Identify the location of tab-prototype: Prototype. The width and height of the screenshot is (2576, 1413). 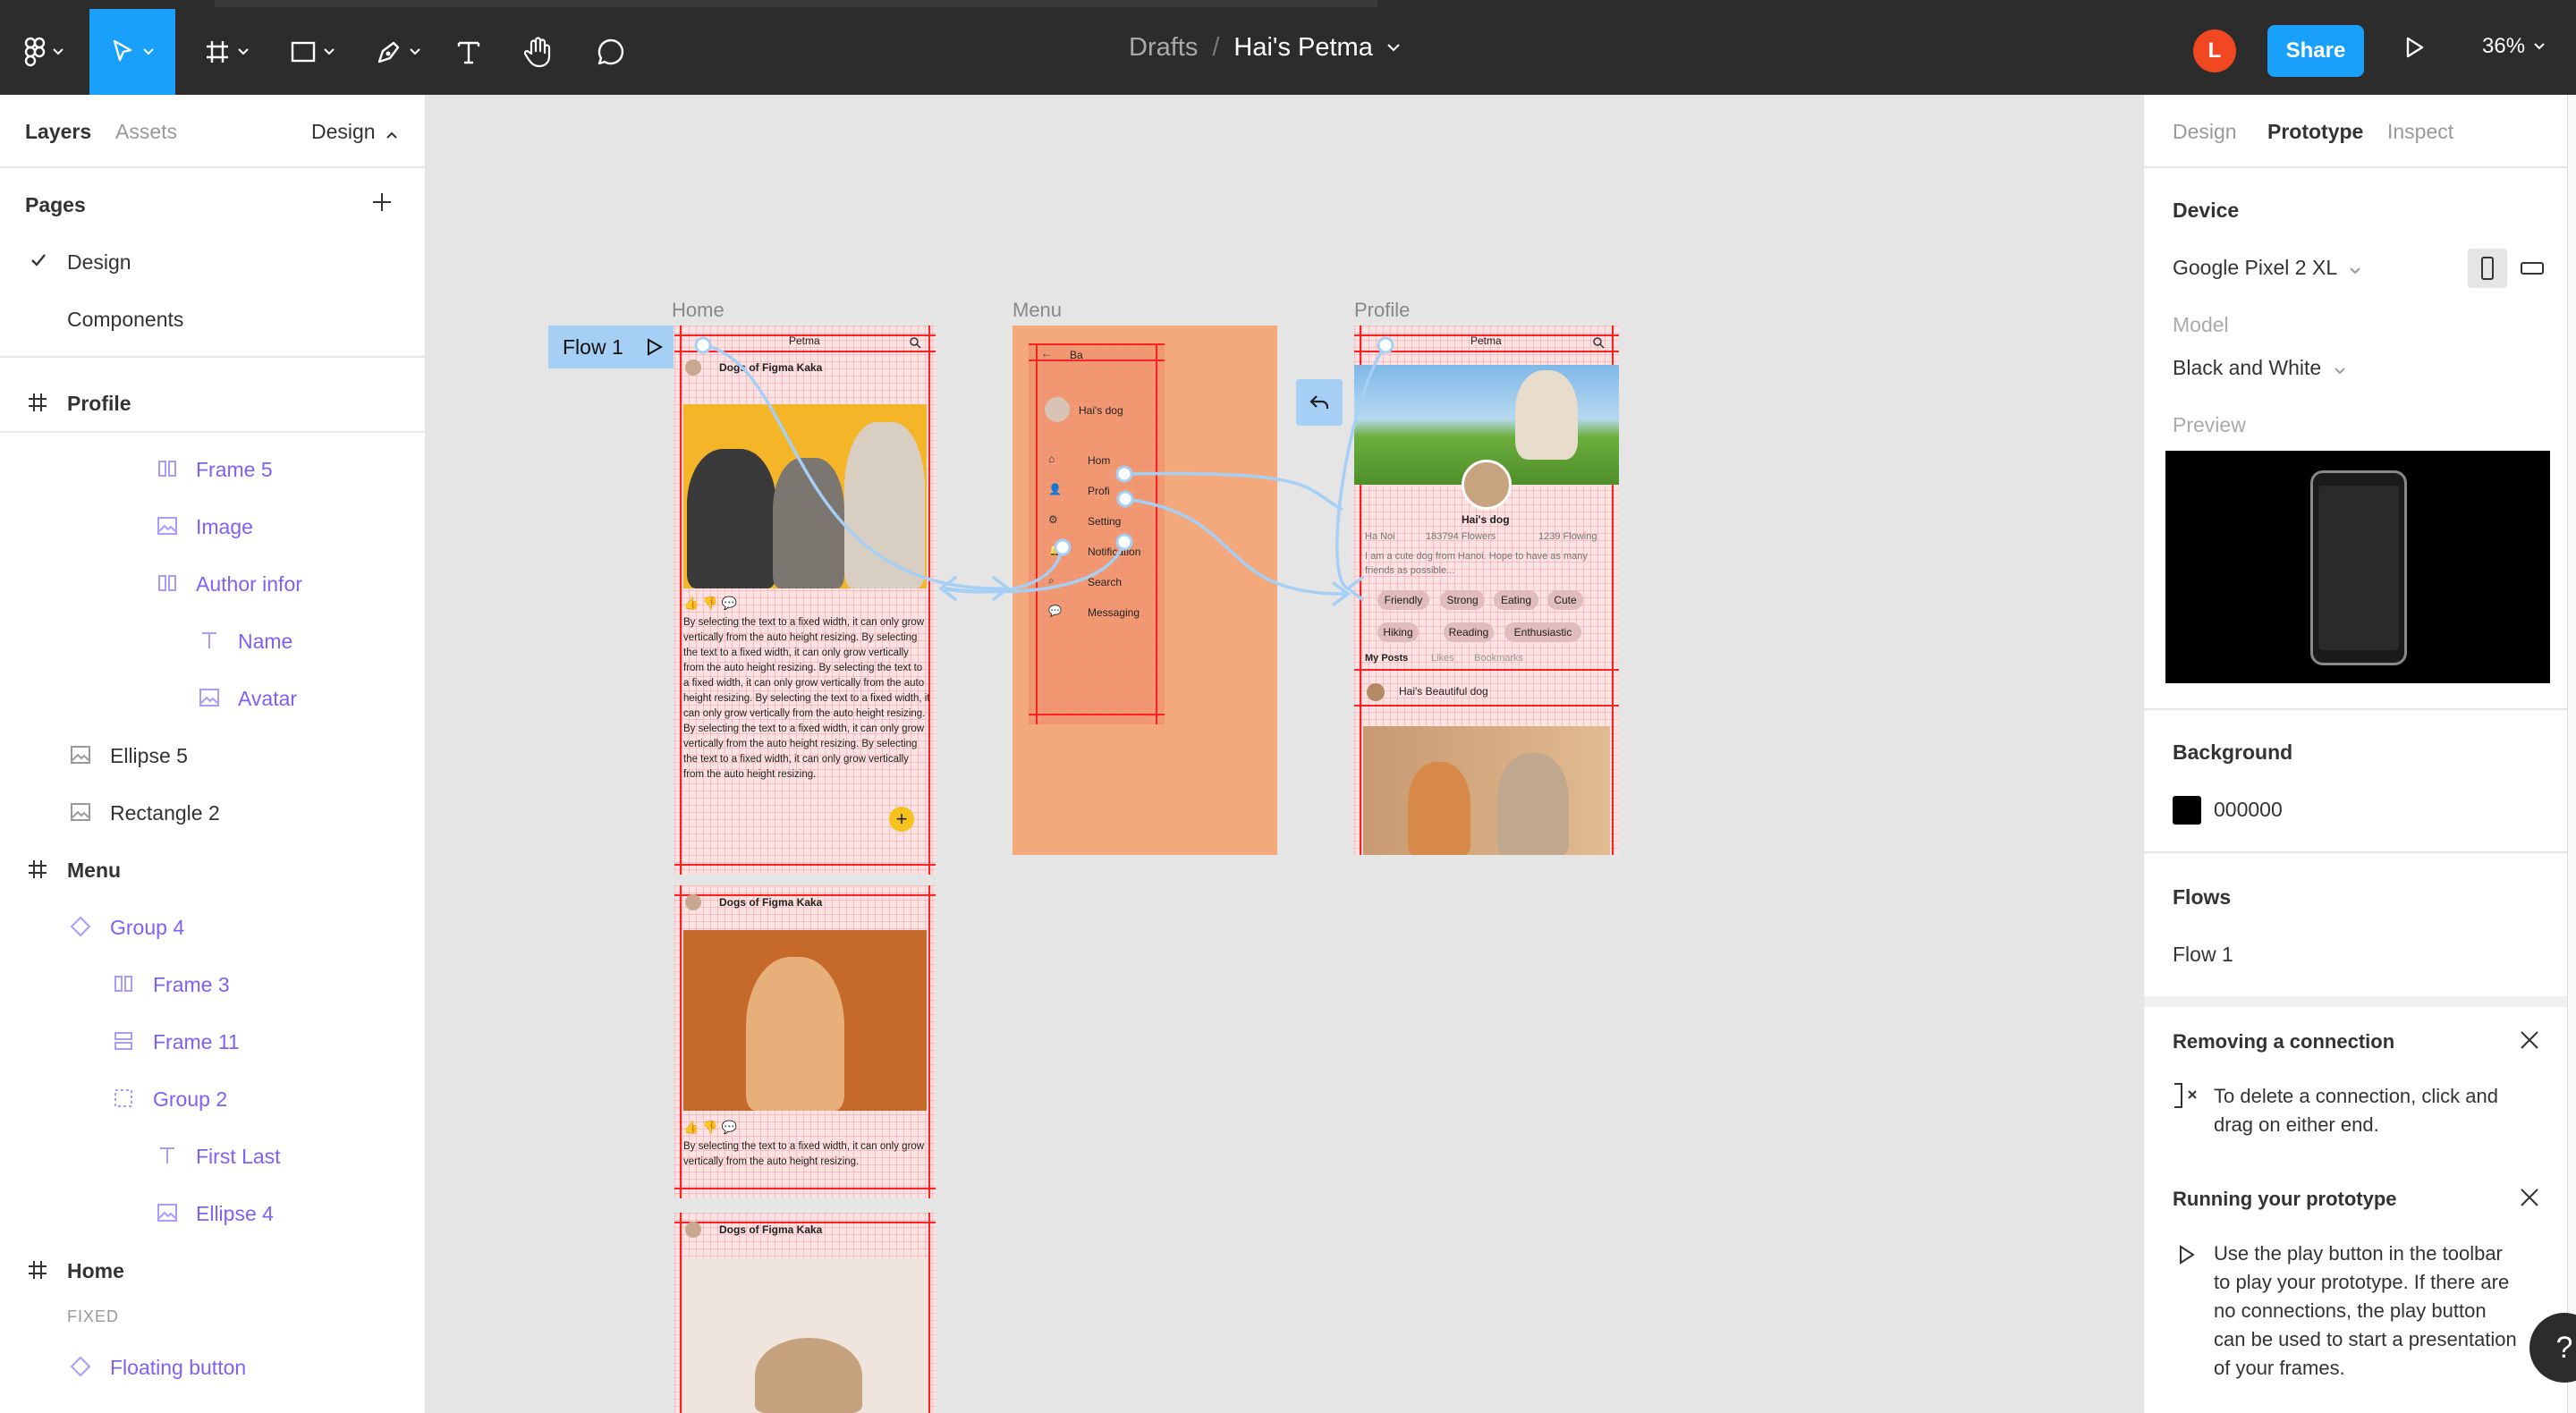
(2315, 132).